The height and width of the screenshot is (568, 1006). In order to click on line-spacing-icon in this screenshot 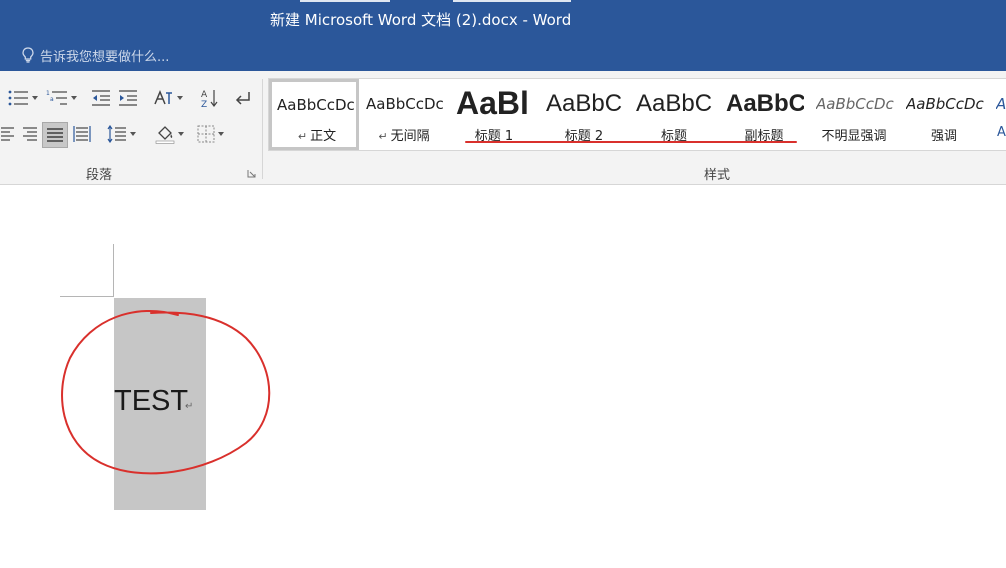, I will do `click(116, 134)`.